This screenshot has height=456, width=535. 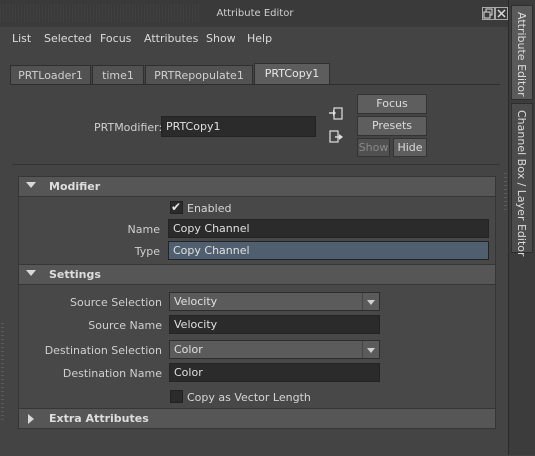 I want to click on menu-help: Help, so click(x=259, y=38).